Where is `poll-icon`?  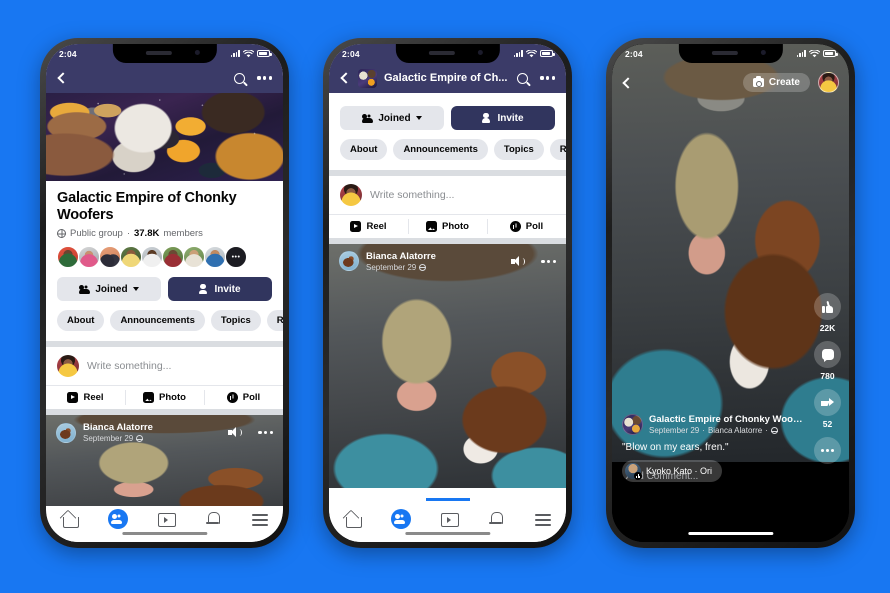
poll-icon is located at coordinates (232, 398).